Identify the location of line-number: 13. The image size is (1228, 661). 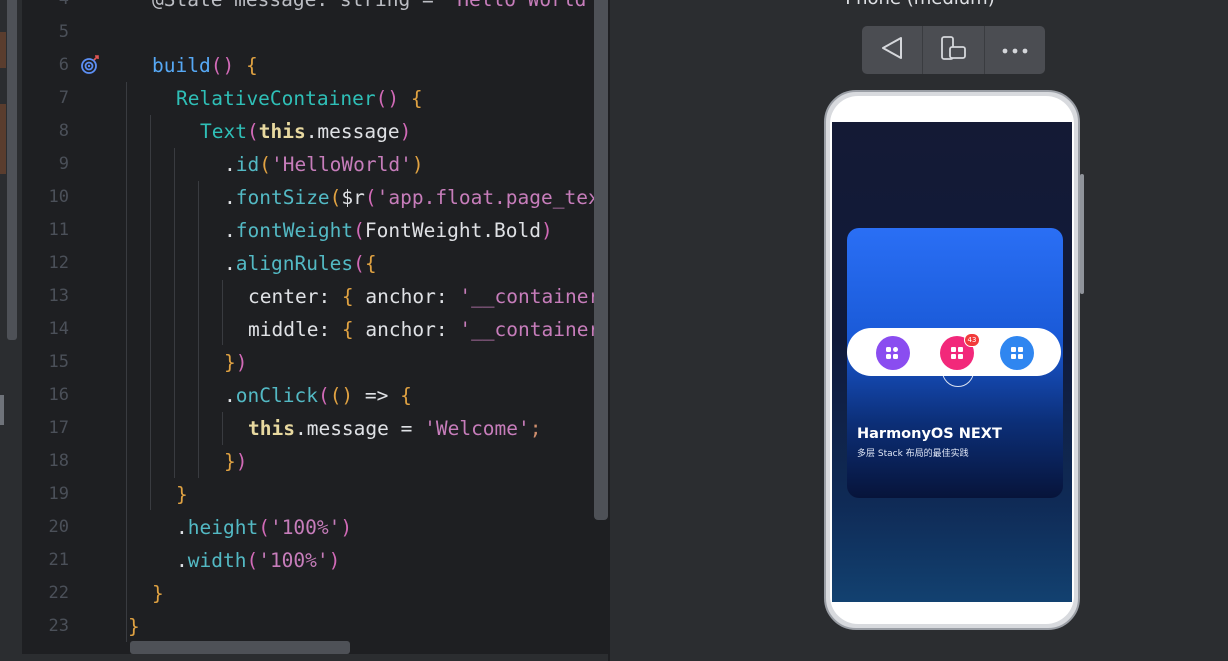
(58, 296).